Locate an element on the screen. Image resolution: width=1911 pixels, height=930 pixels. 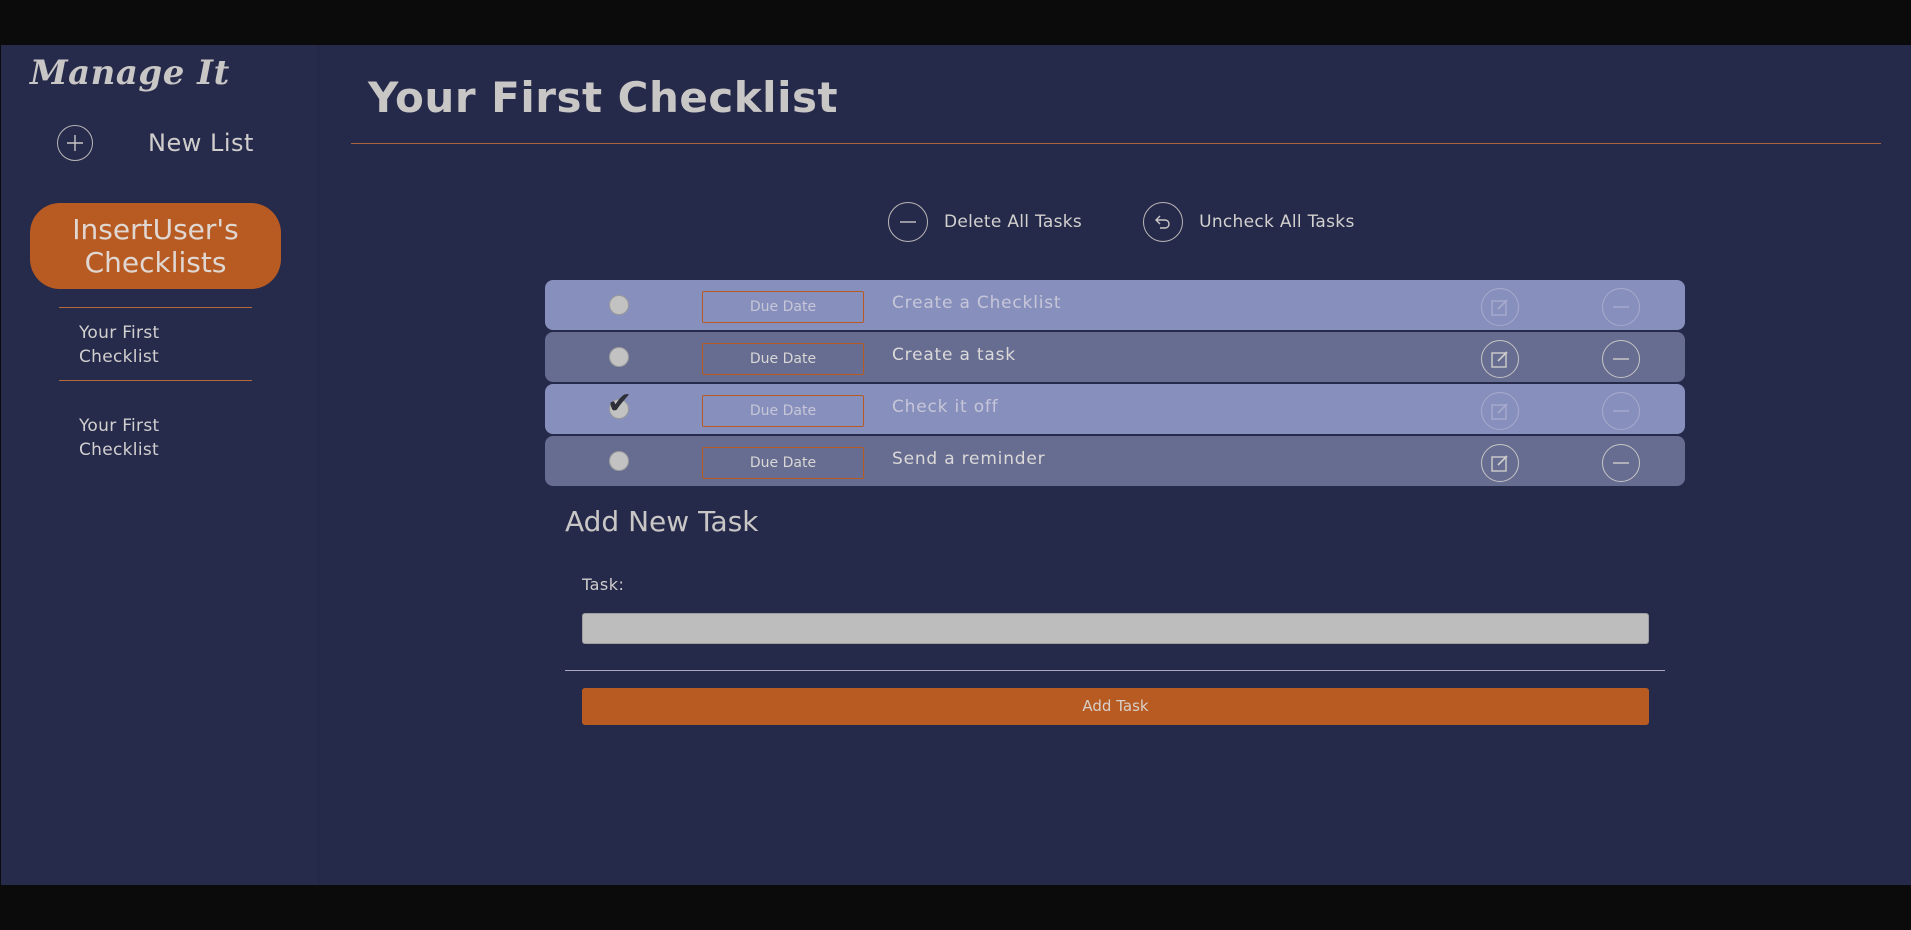
task-row: Due Date Create a task is located at coordinates (1115, 357).